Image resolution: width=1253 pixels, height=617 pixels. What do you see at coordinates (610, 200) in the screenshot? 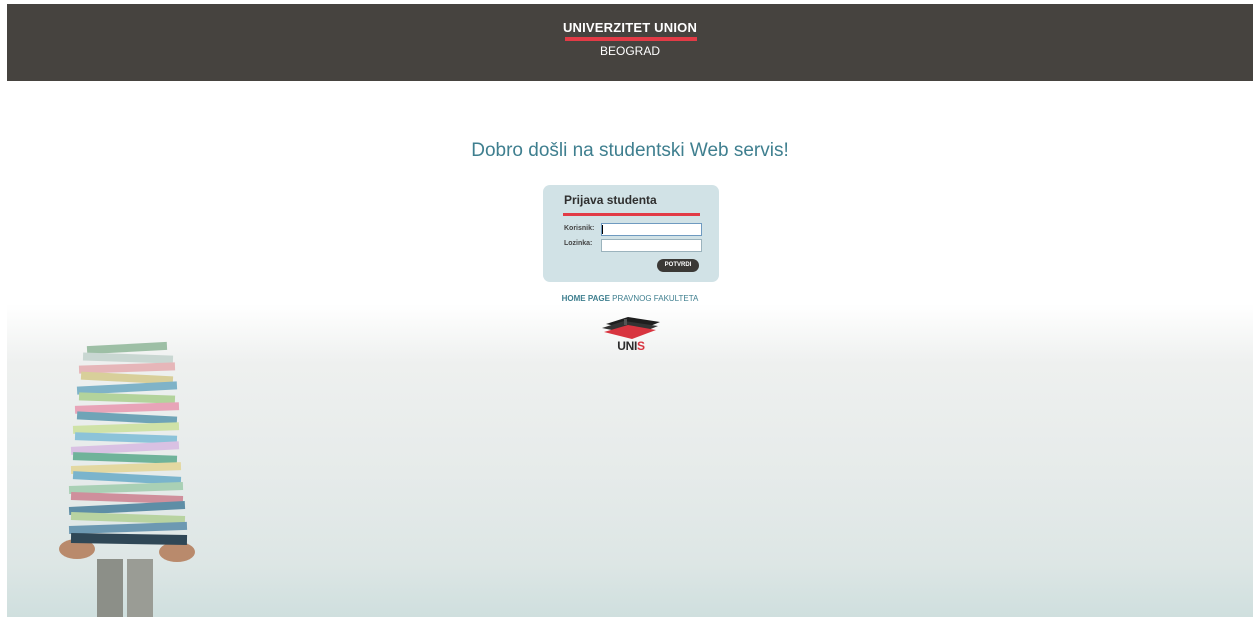
I see `login-title: Prijava studenta` at bounding box center [610, 200].